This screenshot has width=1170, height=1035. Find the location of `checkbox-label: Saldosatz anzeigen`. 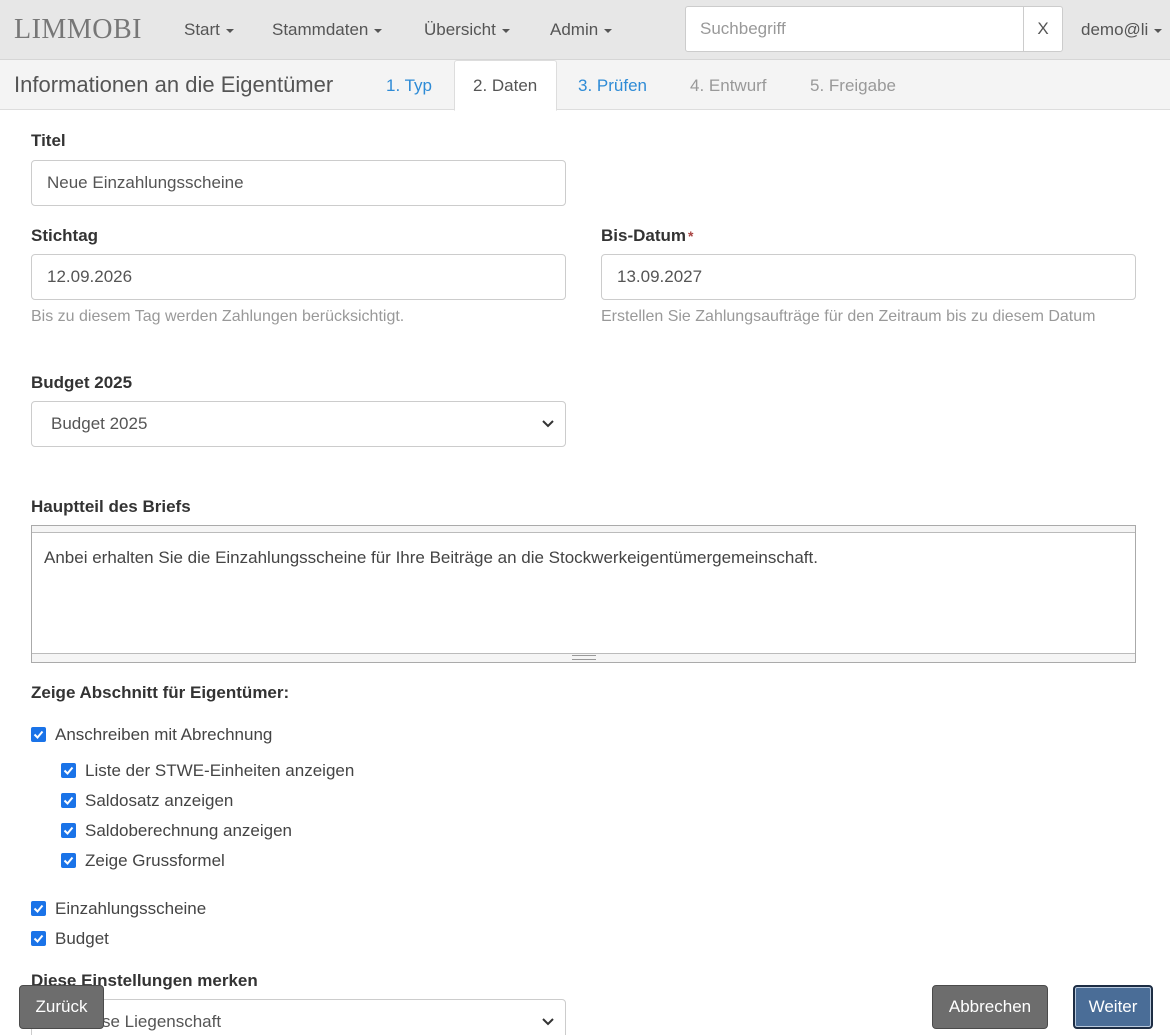

checkbox-label: Saldosatz anzeigen is located at coordinates (159, 800).